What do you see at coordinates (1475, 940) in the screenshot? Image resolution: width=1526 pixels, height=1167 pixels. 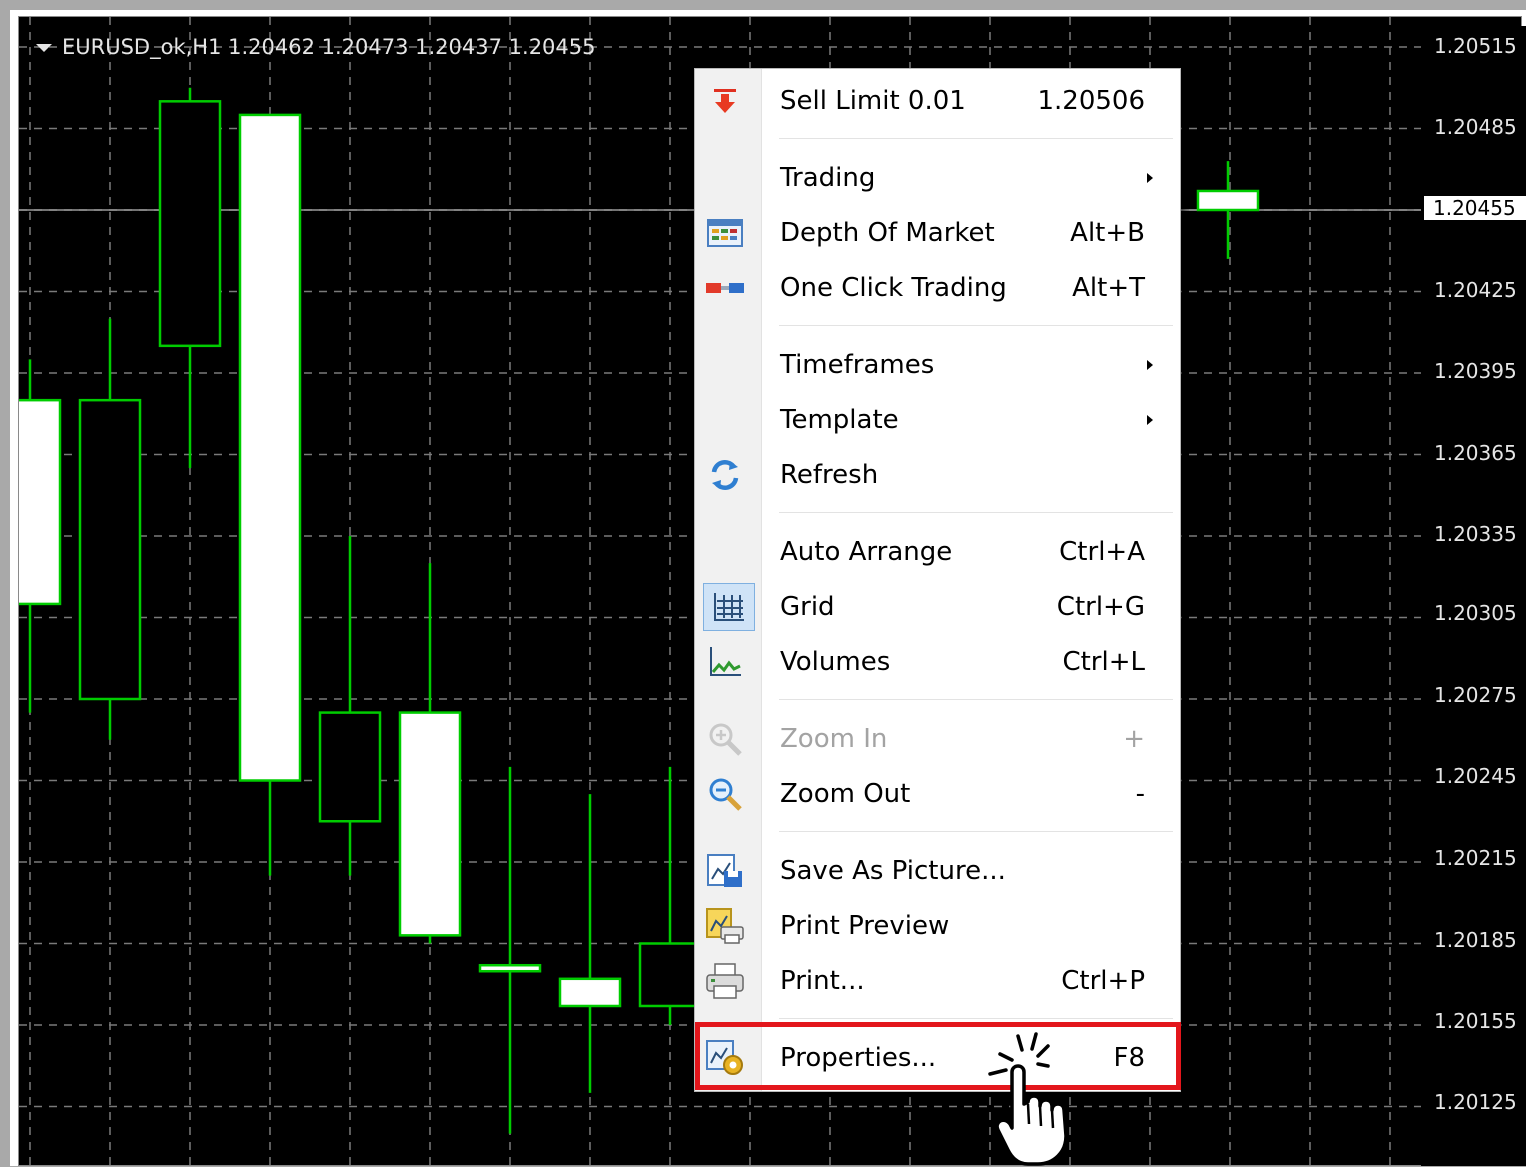 I see `price-label: 1.20185` at bounding box center [1475, 940].